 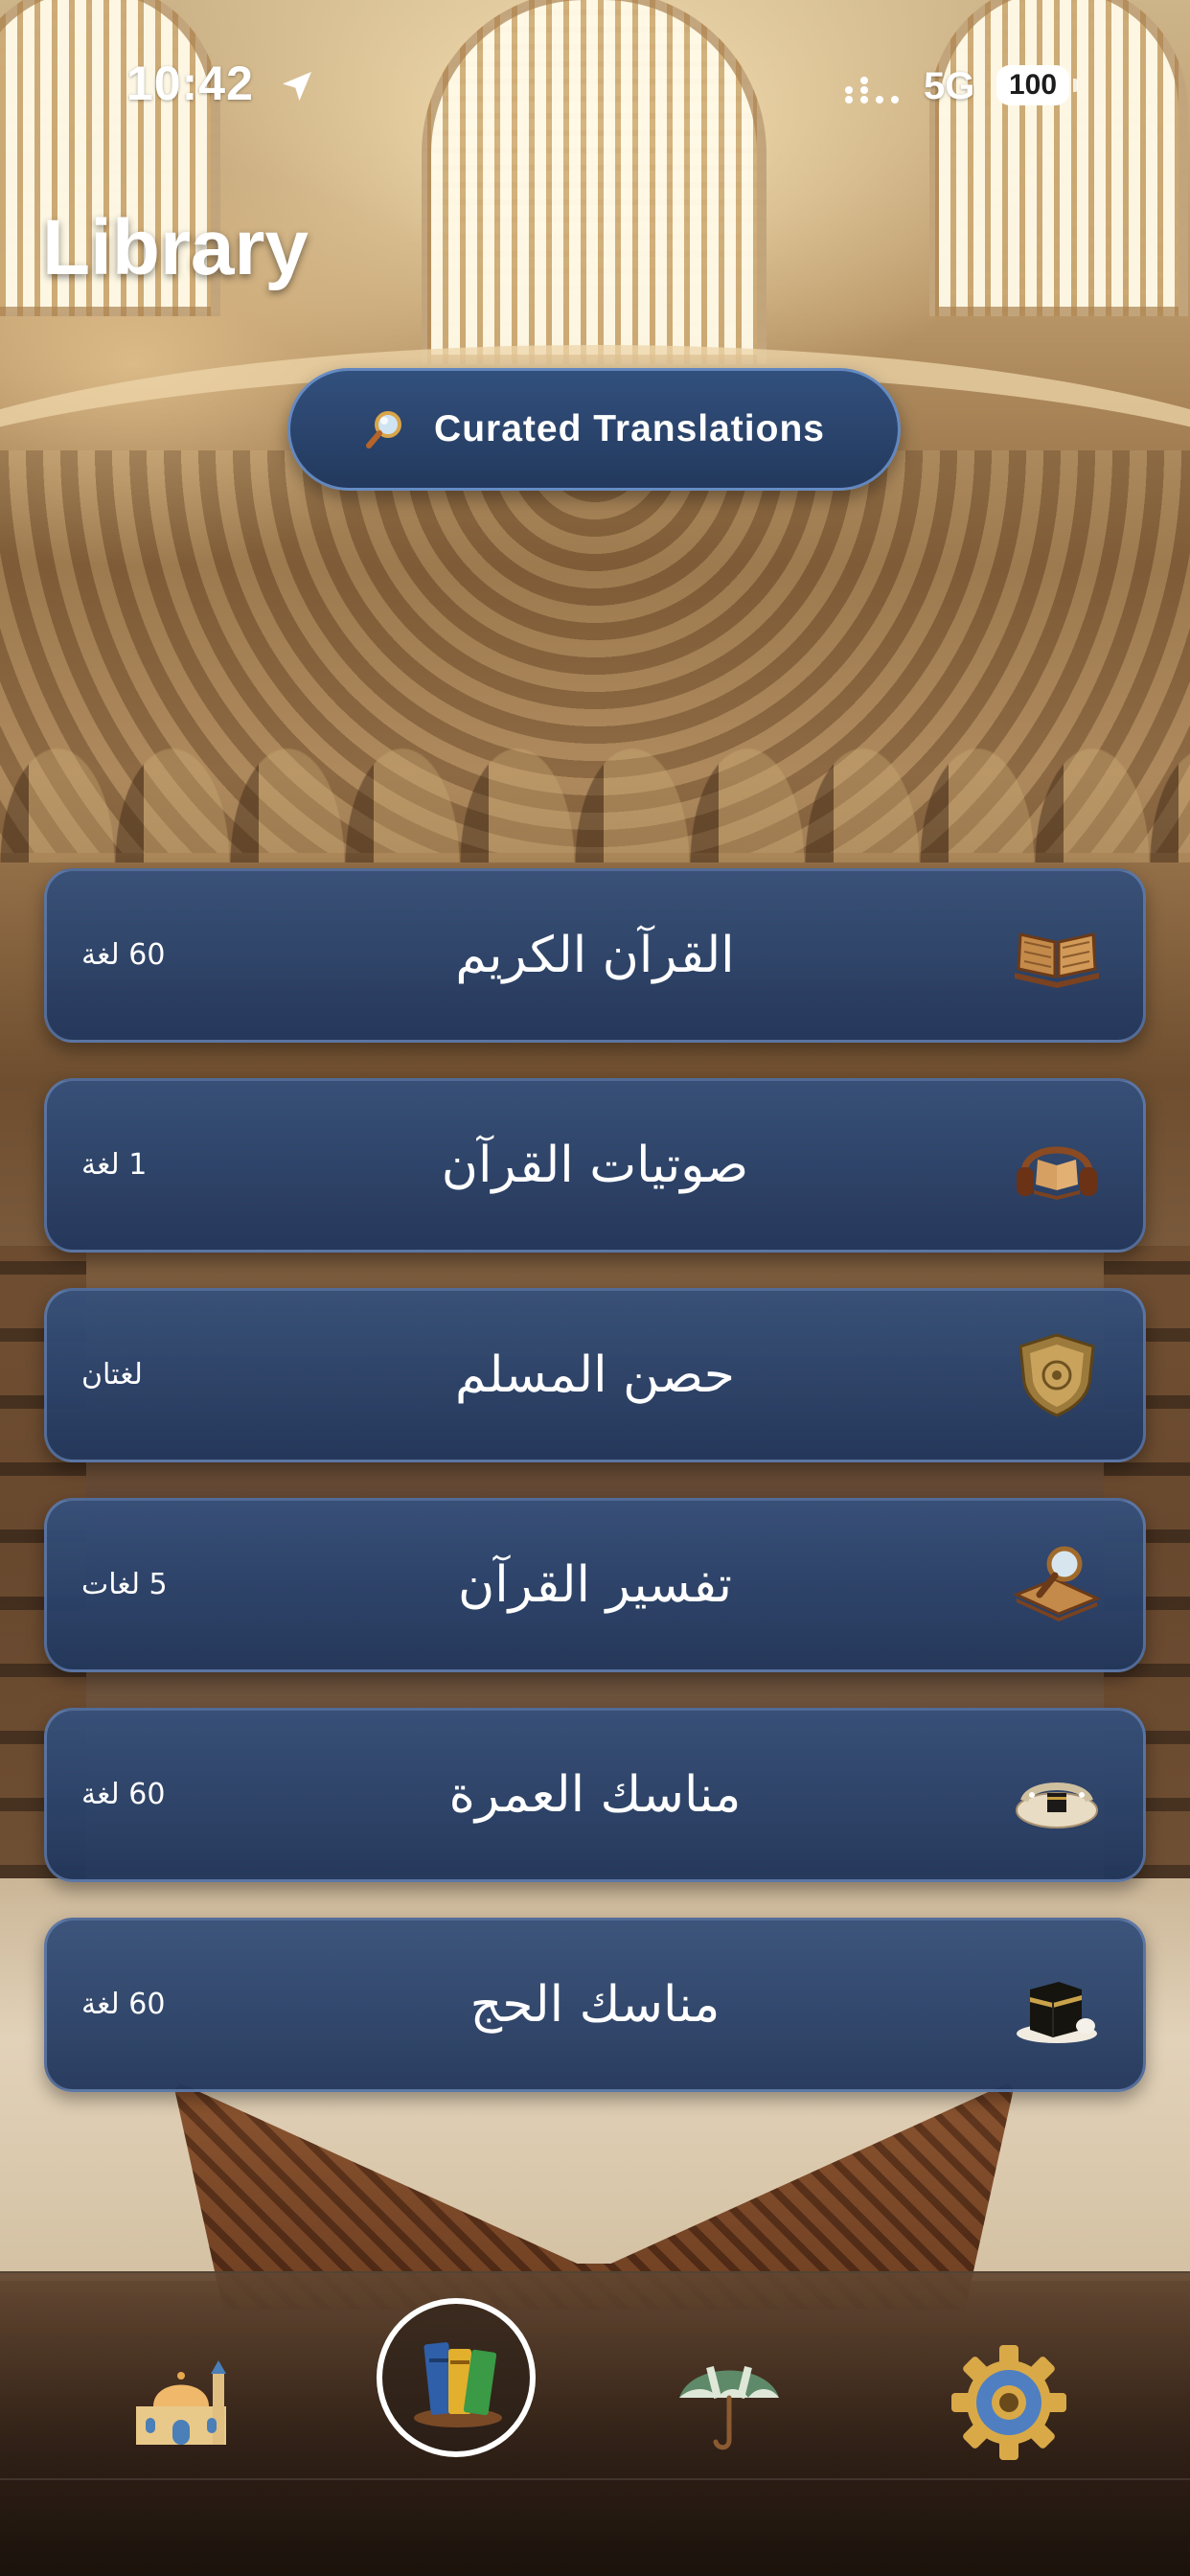 I want to click on headphones-book-icon, so click(x=1057, y=1173).